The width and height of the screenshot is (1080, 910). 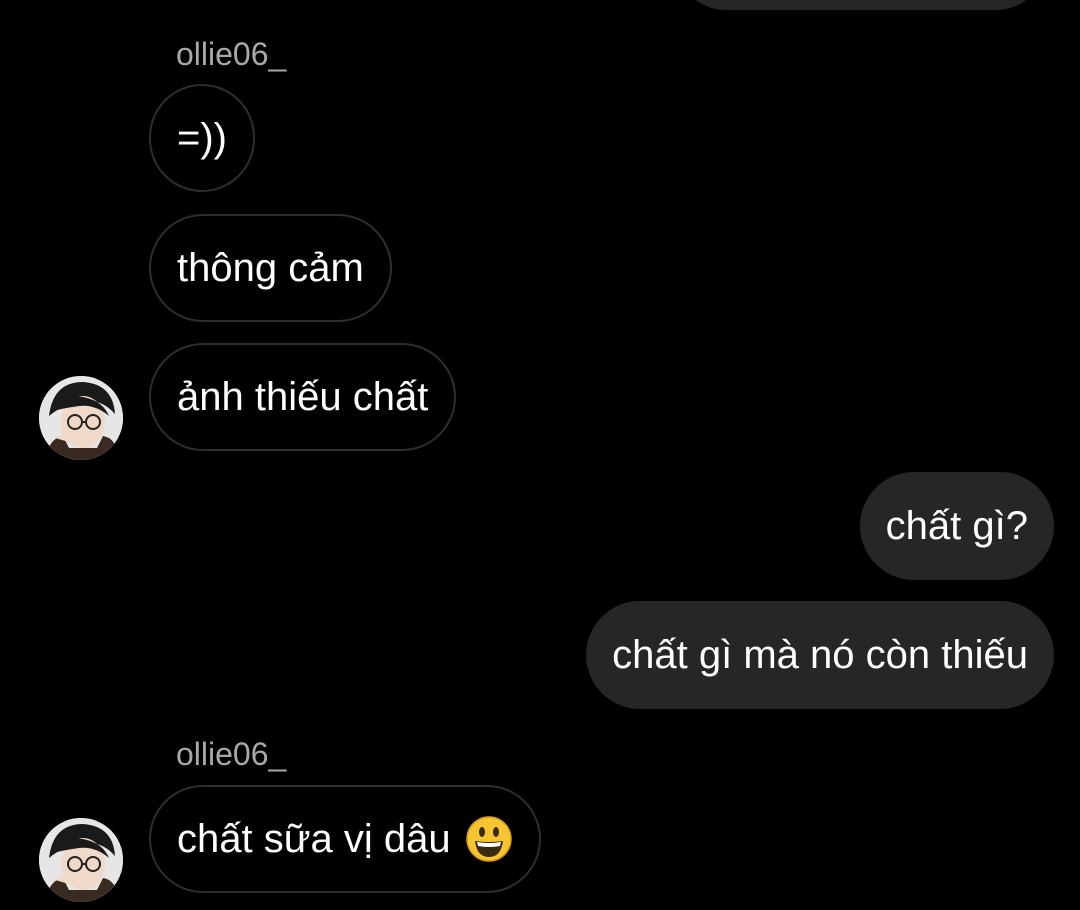 I want to click on message-text: ảnh thiếu chất, so click(x=303, y=396).